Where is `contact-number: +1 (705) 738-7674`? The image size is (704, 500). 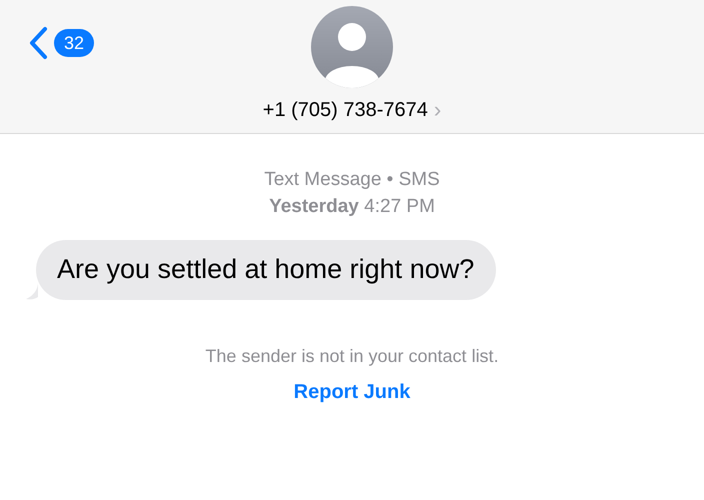
contact-number: +1 (705) 738-7674 is located at coordinates (345, 110).